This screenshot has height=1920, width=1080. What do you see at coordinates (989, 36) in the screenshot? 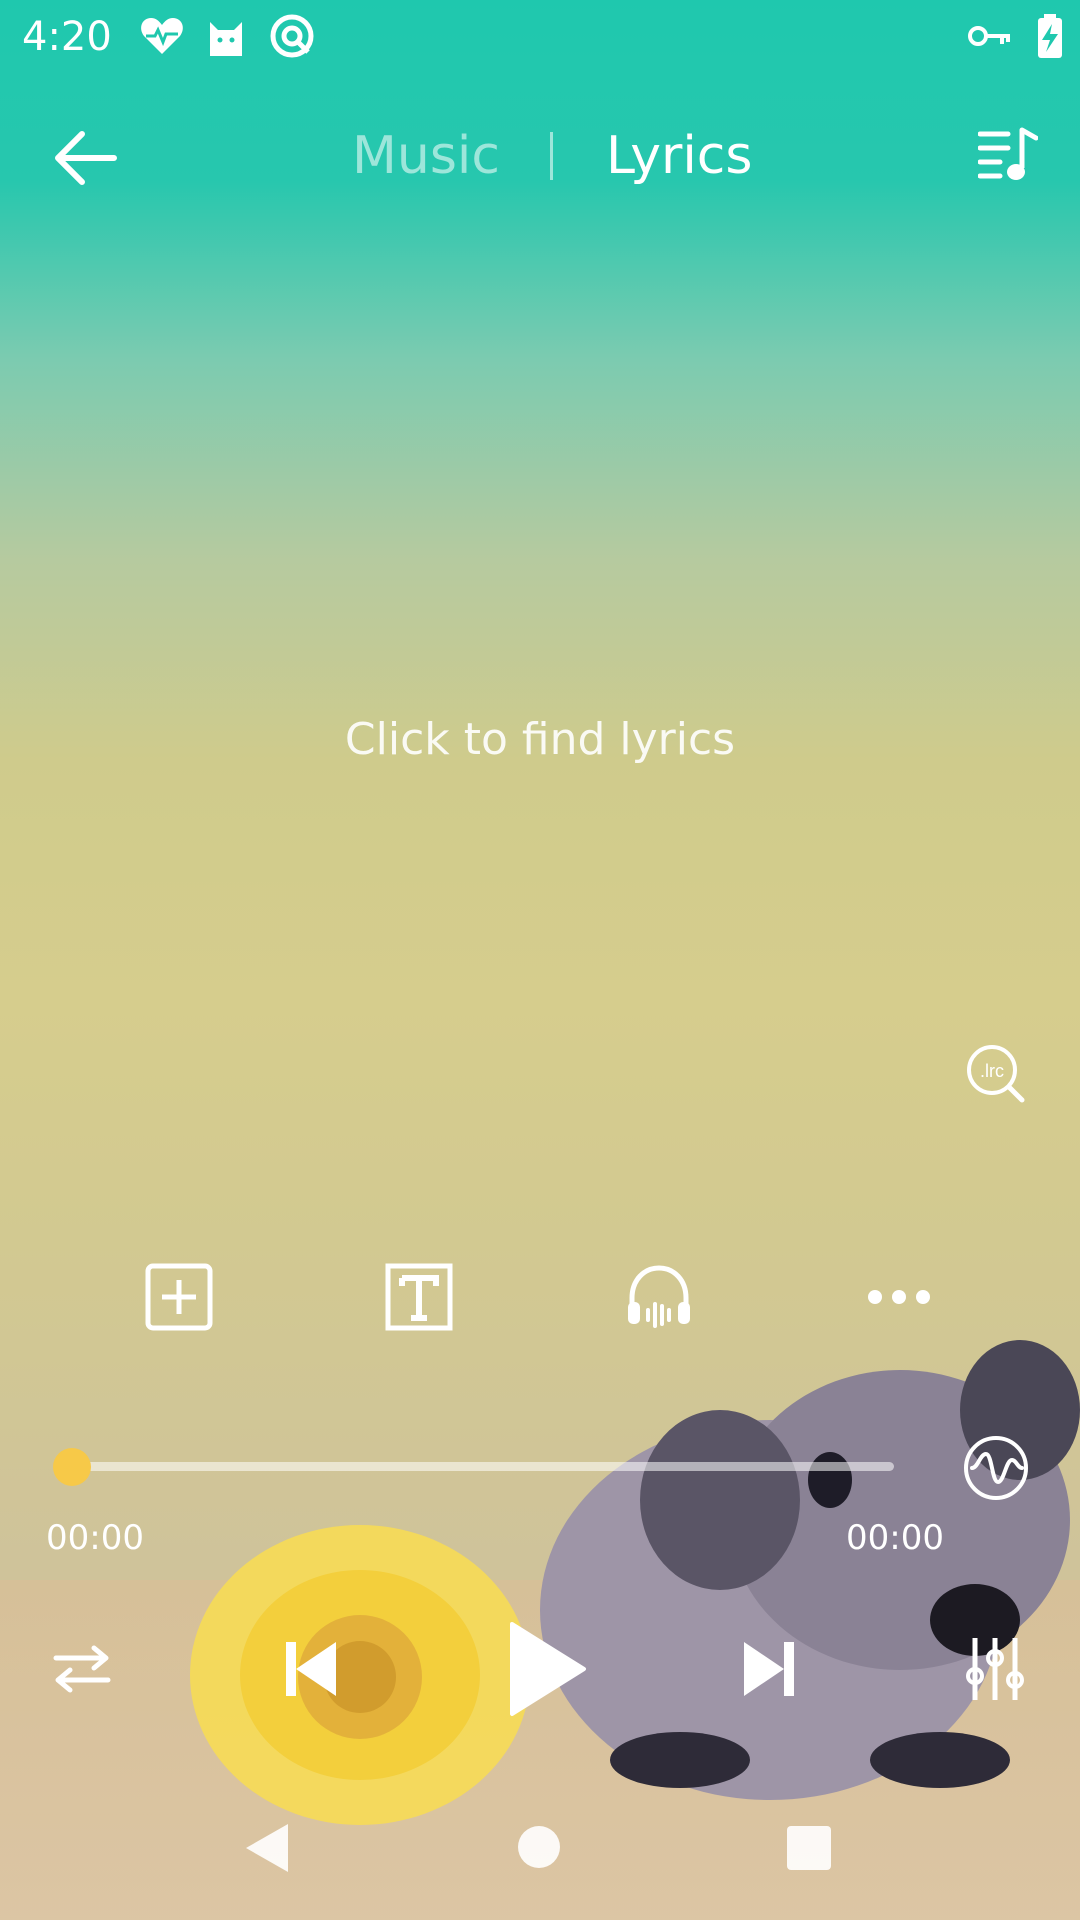
I see `key-icon` at bounding box center [989, 36].